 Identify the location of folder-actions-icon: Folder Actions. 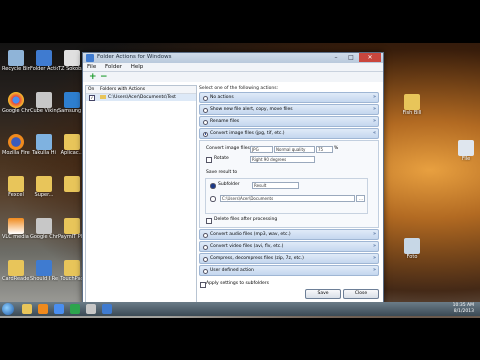
(44, 61).